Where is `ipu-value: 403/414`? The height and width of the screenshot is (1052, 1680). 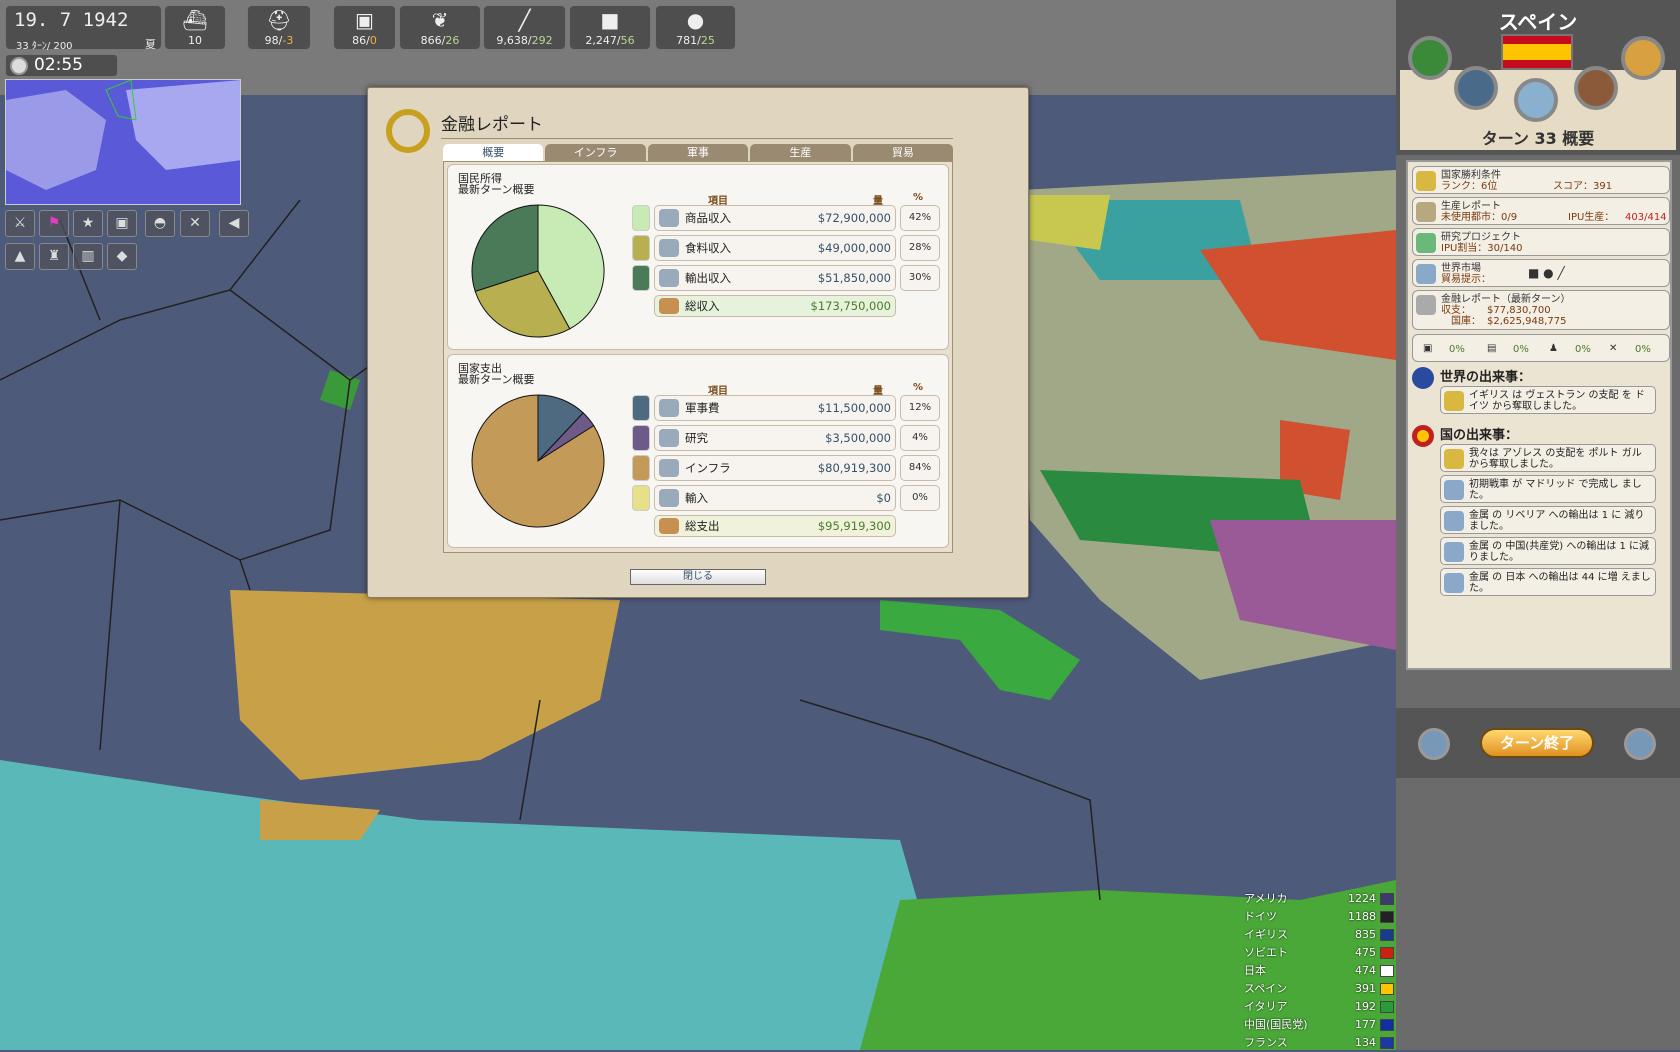 ipu-value: 403/414 is located at coordinates (1646, 217).